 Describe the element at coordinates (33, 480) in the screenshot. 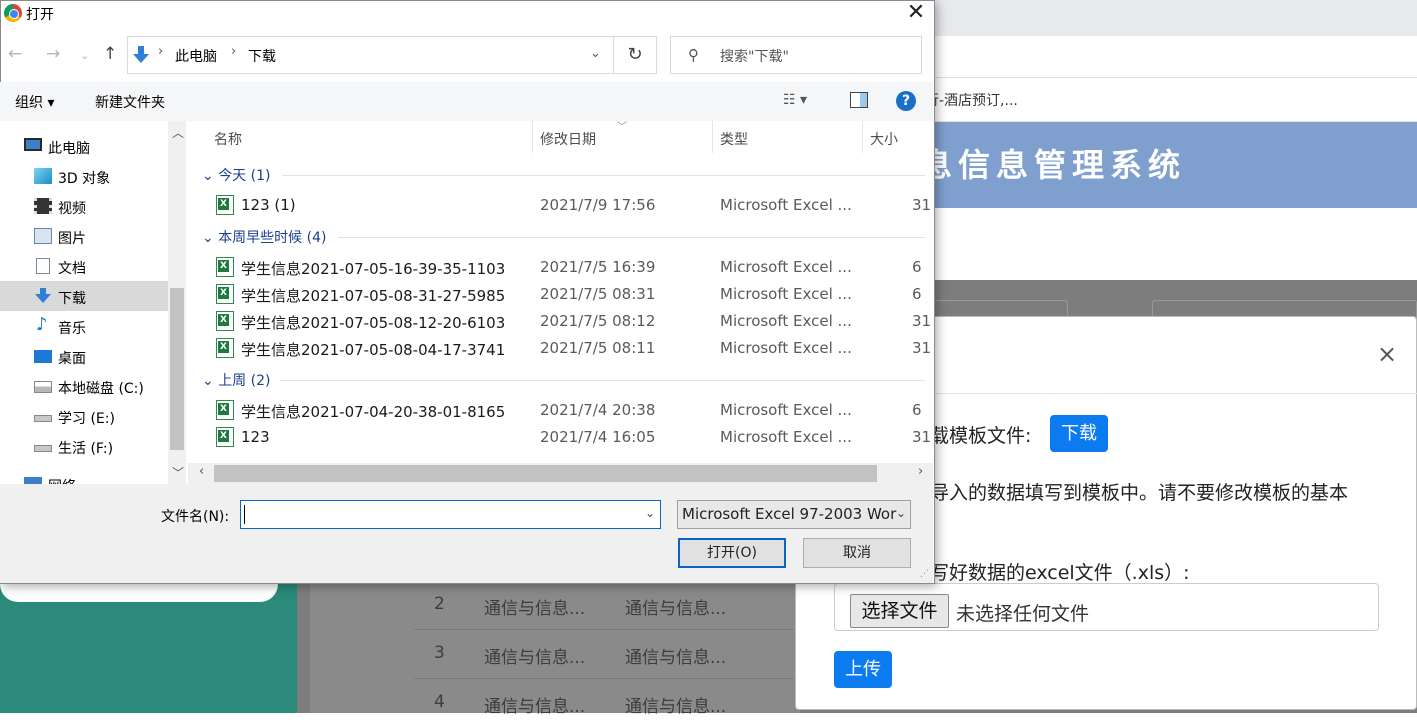

I see `network-icon` at that location.